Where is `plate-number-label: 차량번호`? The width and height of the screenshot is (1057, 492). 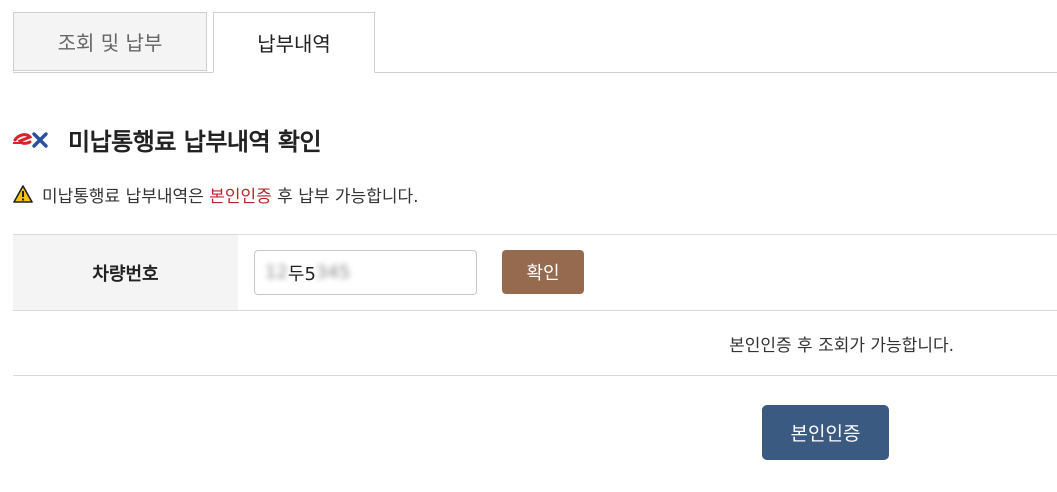 plate-number-label: 차량번호 is located at coordinates (125, 272).